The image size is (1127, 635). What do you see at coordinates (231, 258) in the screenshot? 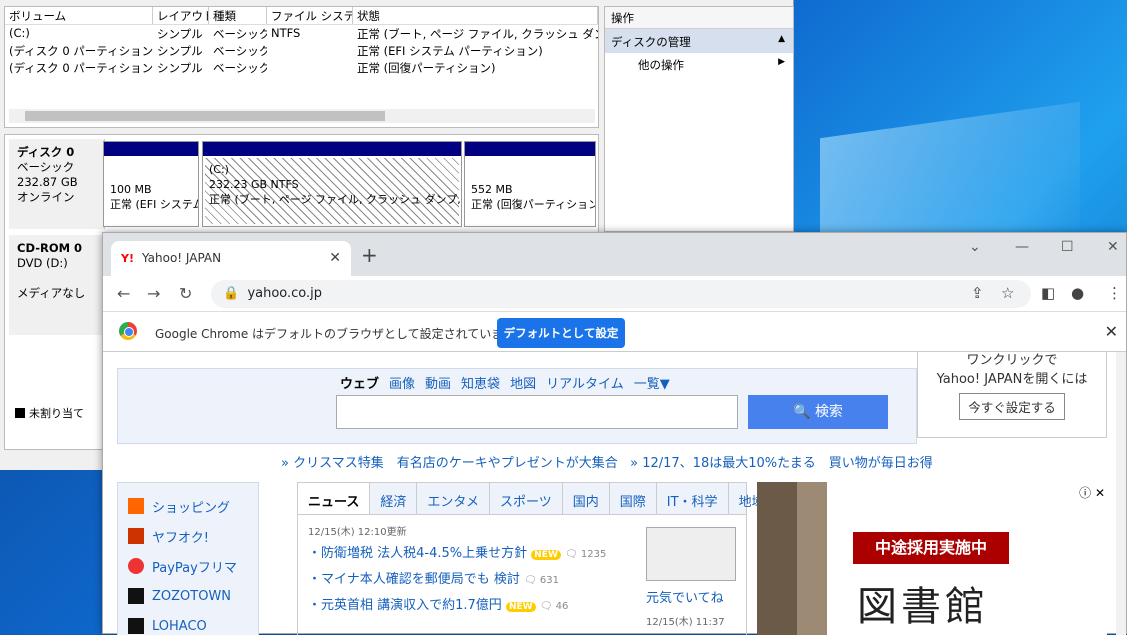
I see `tab-yahoo: Y! Yahoo! JAPAN ✕` at bounding box center [231, 258].